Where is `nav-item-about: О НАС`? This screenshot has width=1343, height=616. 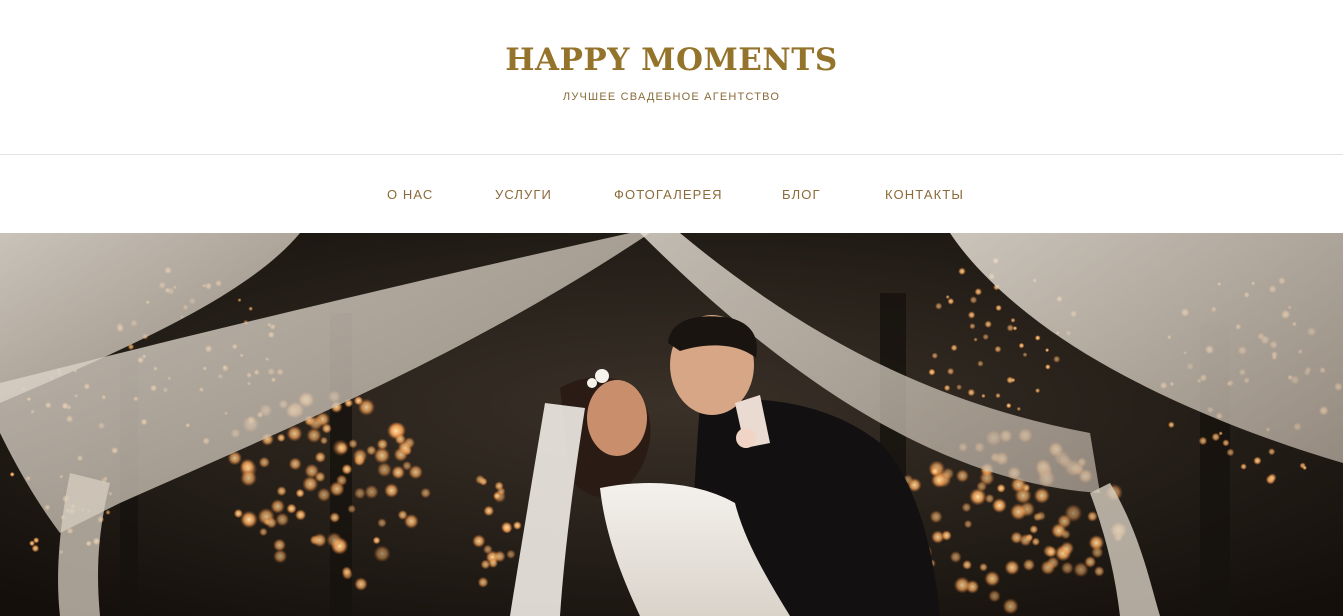 nav-item-about: О НАС is located at coordinates (410, 194).